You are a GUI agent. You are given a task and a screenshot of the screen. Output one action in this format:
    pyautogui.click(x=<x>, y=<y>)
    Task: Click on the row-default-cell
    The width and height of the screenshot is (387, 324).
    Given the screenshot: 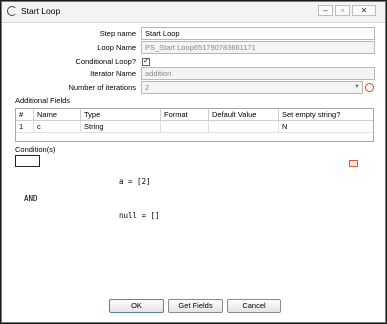 What is the action you would take?
    pyautogui.click(x=244, y=127)
    